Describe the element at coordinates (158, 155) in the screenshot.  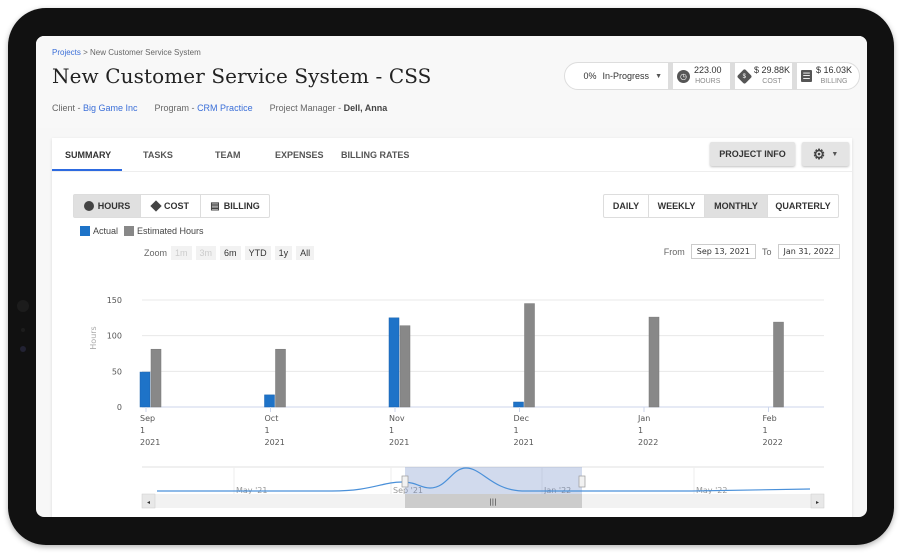
I see `tab-tasks: TASKS` at that location.